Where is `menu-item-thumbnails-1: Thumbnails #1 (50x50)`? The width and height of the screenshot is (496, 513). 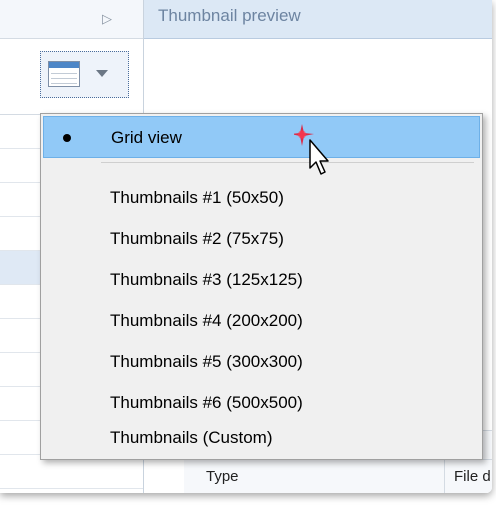 menu-item-thumbnails-1: Thumbnails #1 (50x50) is located at coordinates (261, 198).